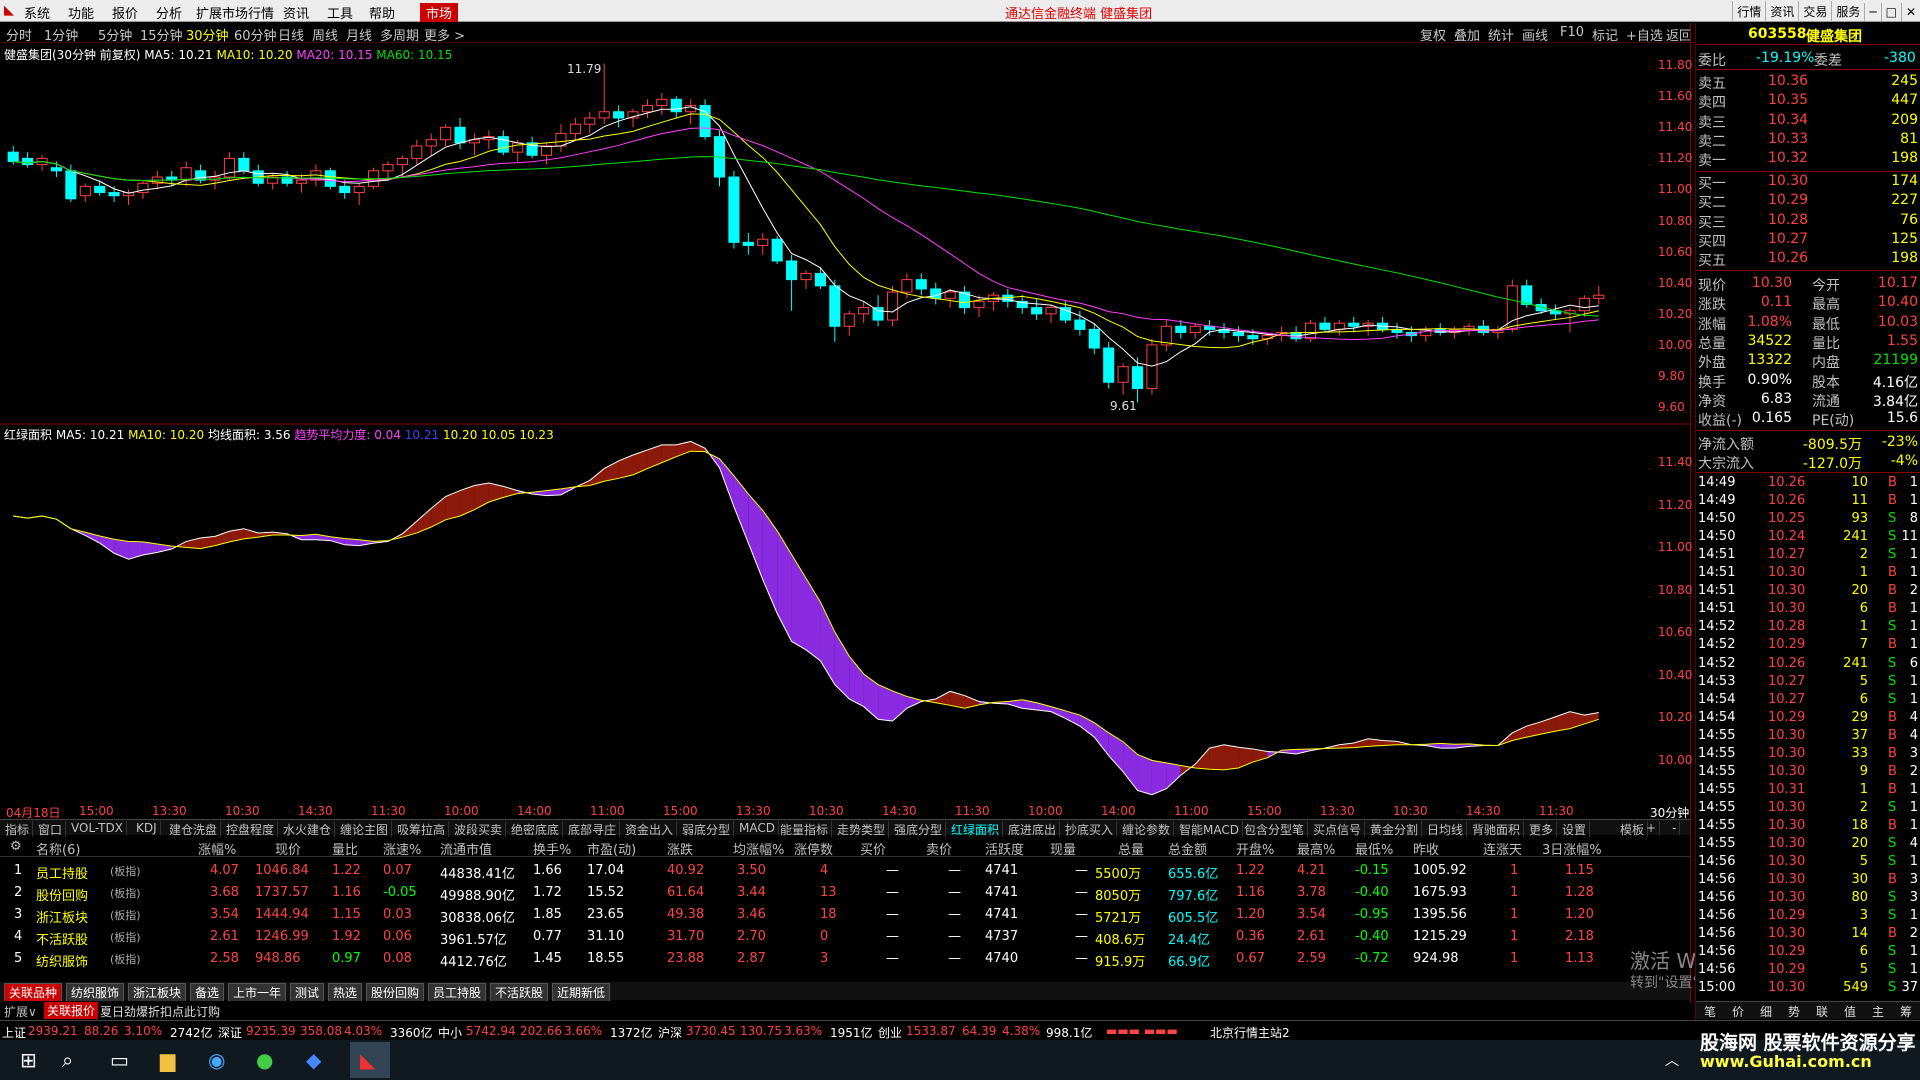 The image size is (1920, 1080). Describe the element at coordinates (611, 848) in the screenshot. I see `table-header: 市盈(动)` at that location.